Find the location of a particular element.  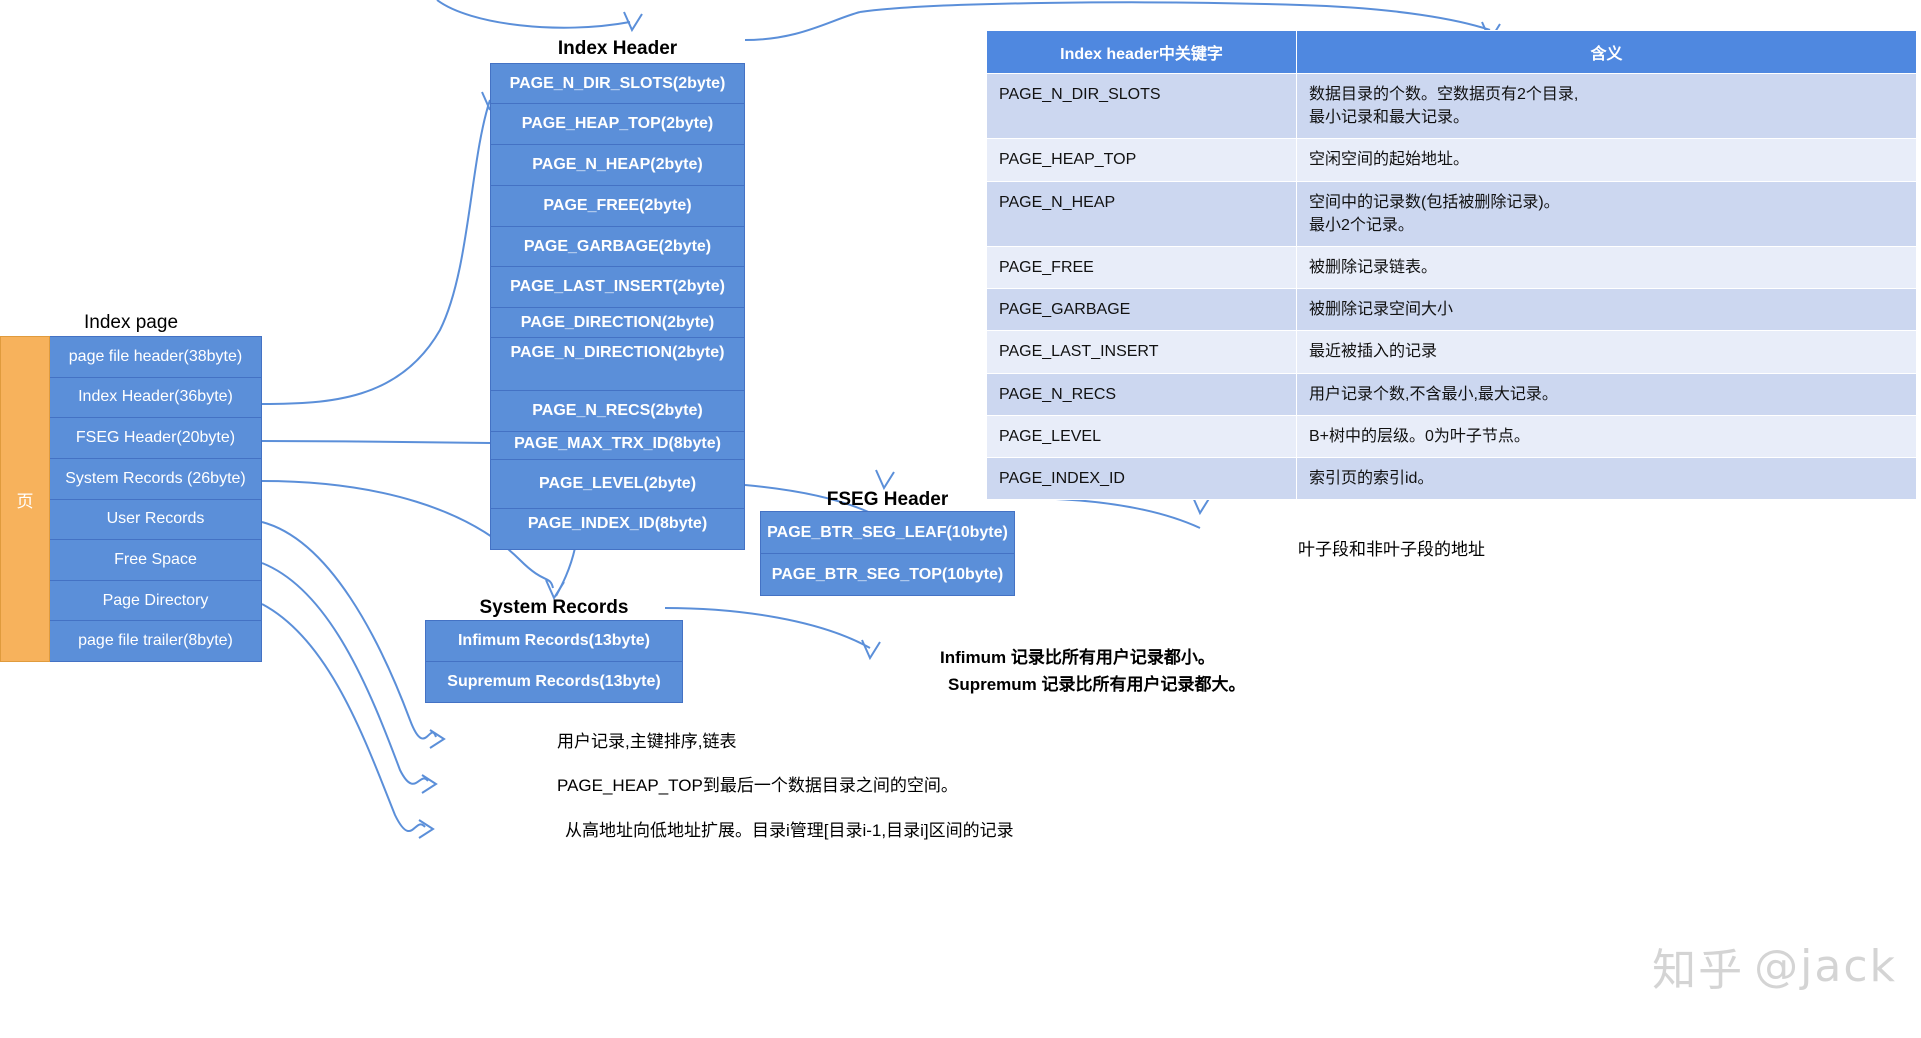

table-cell-key: PAGE_FREE is located at coordinates (1141, 267).